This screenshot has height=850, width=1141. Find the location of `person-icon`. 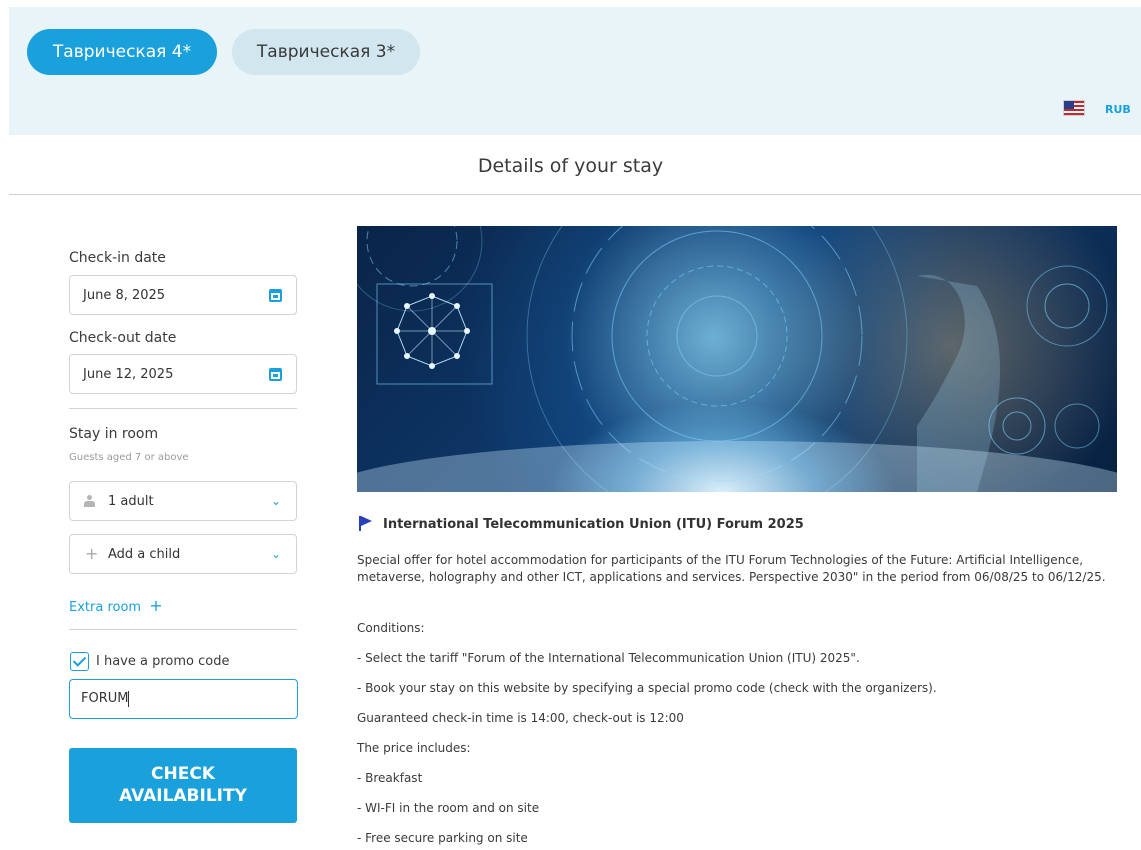

person-icon is located at coordinates (89, 501).